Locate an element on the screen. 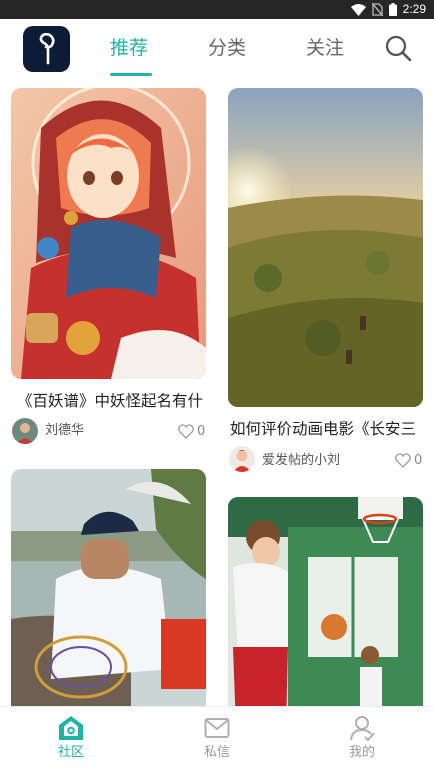 This screenshot has height=773, width=434. author-name: 刘德华 is located at coordinates (64, 431).